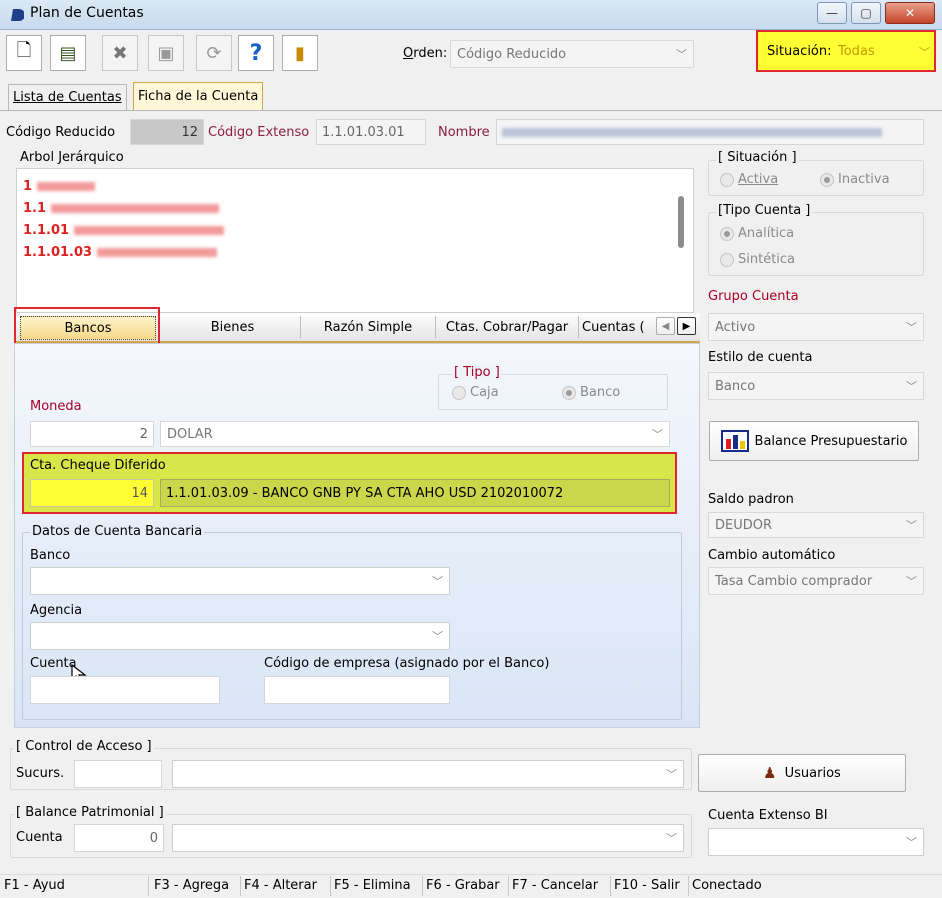 The height and width of the screenshot is (898, 942). What do you see at coordinates (428, 838) in the screenshot?
I see `balance-cuenta-select: ﹀` at bounding box center [428, 838].